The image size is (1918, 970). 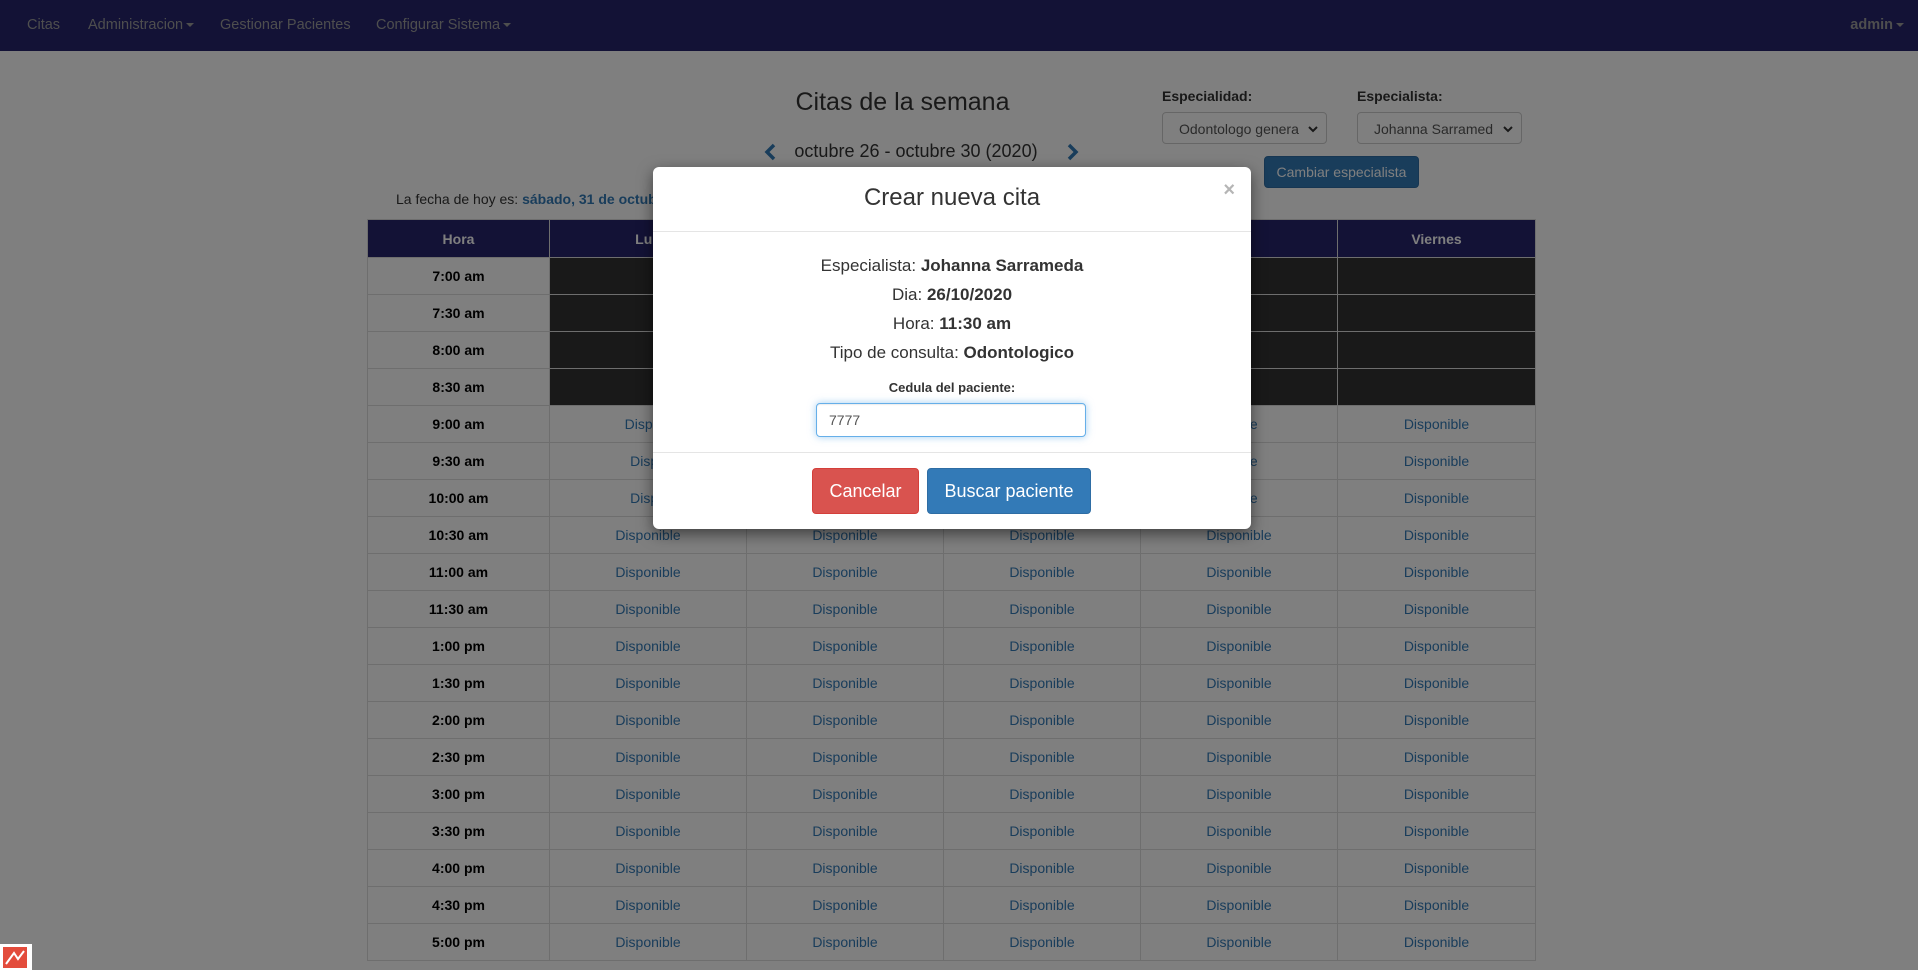 What do you see at coordinates (894, 352) in the screenshot?
I see `tipo-info-label: Tipo de consulta:` at bounding box center [894, 352].